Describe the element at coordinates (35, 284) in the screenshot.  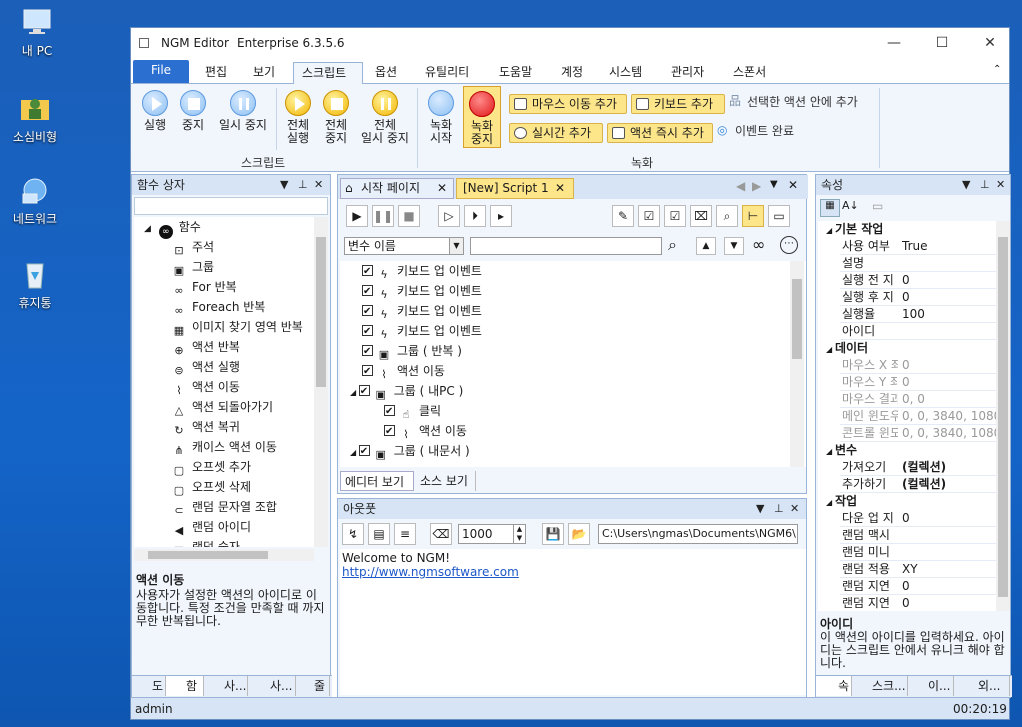
I see `desktop-icon-recycle: 휴지통` at that location.